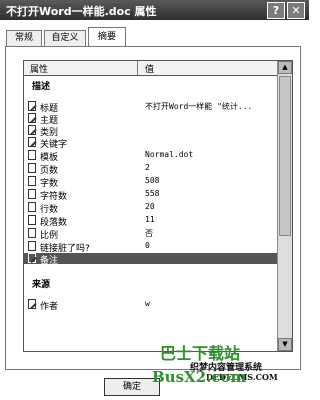 The height and width of the screenshot is (400, 320). I want to click on watermark: 巴士下载站 织梦内容管理系统 DEDECMS.COM BusX2.com, so click(229, 370).